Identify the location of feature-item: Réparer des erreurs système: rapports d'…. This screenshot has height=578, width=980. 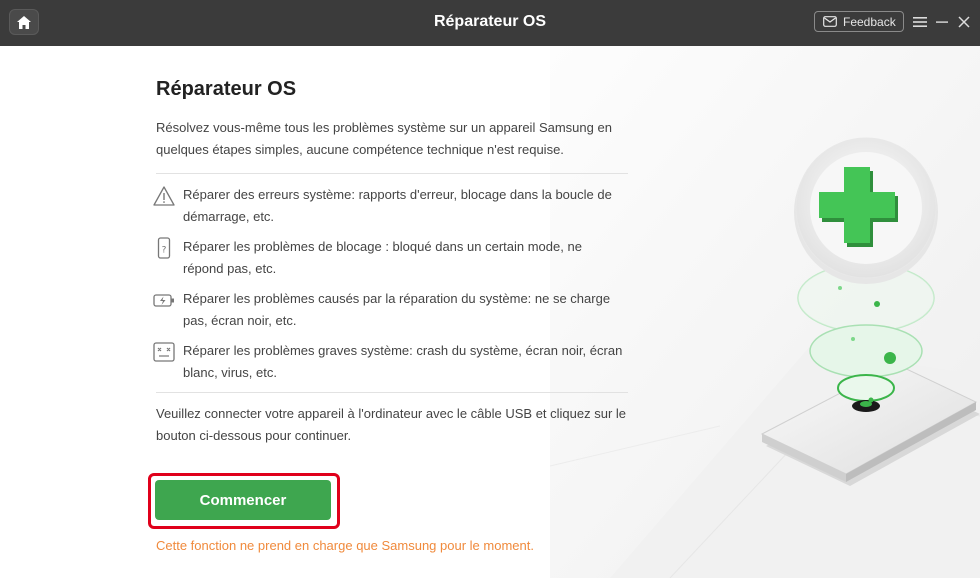
(388, 206).